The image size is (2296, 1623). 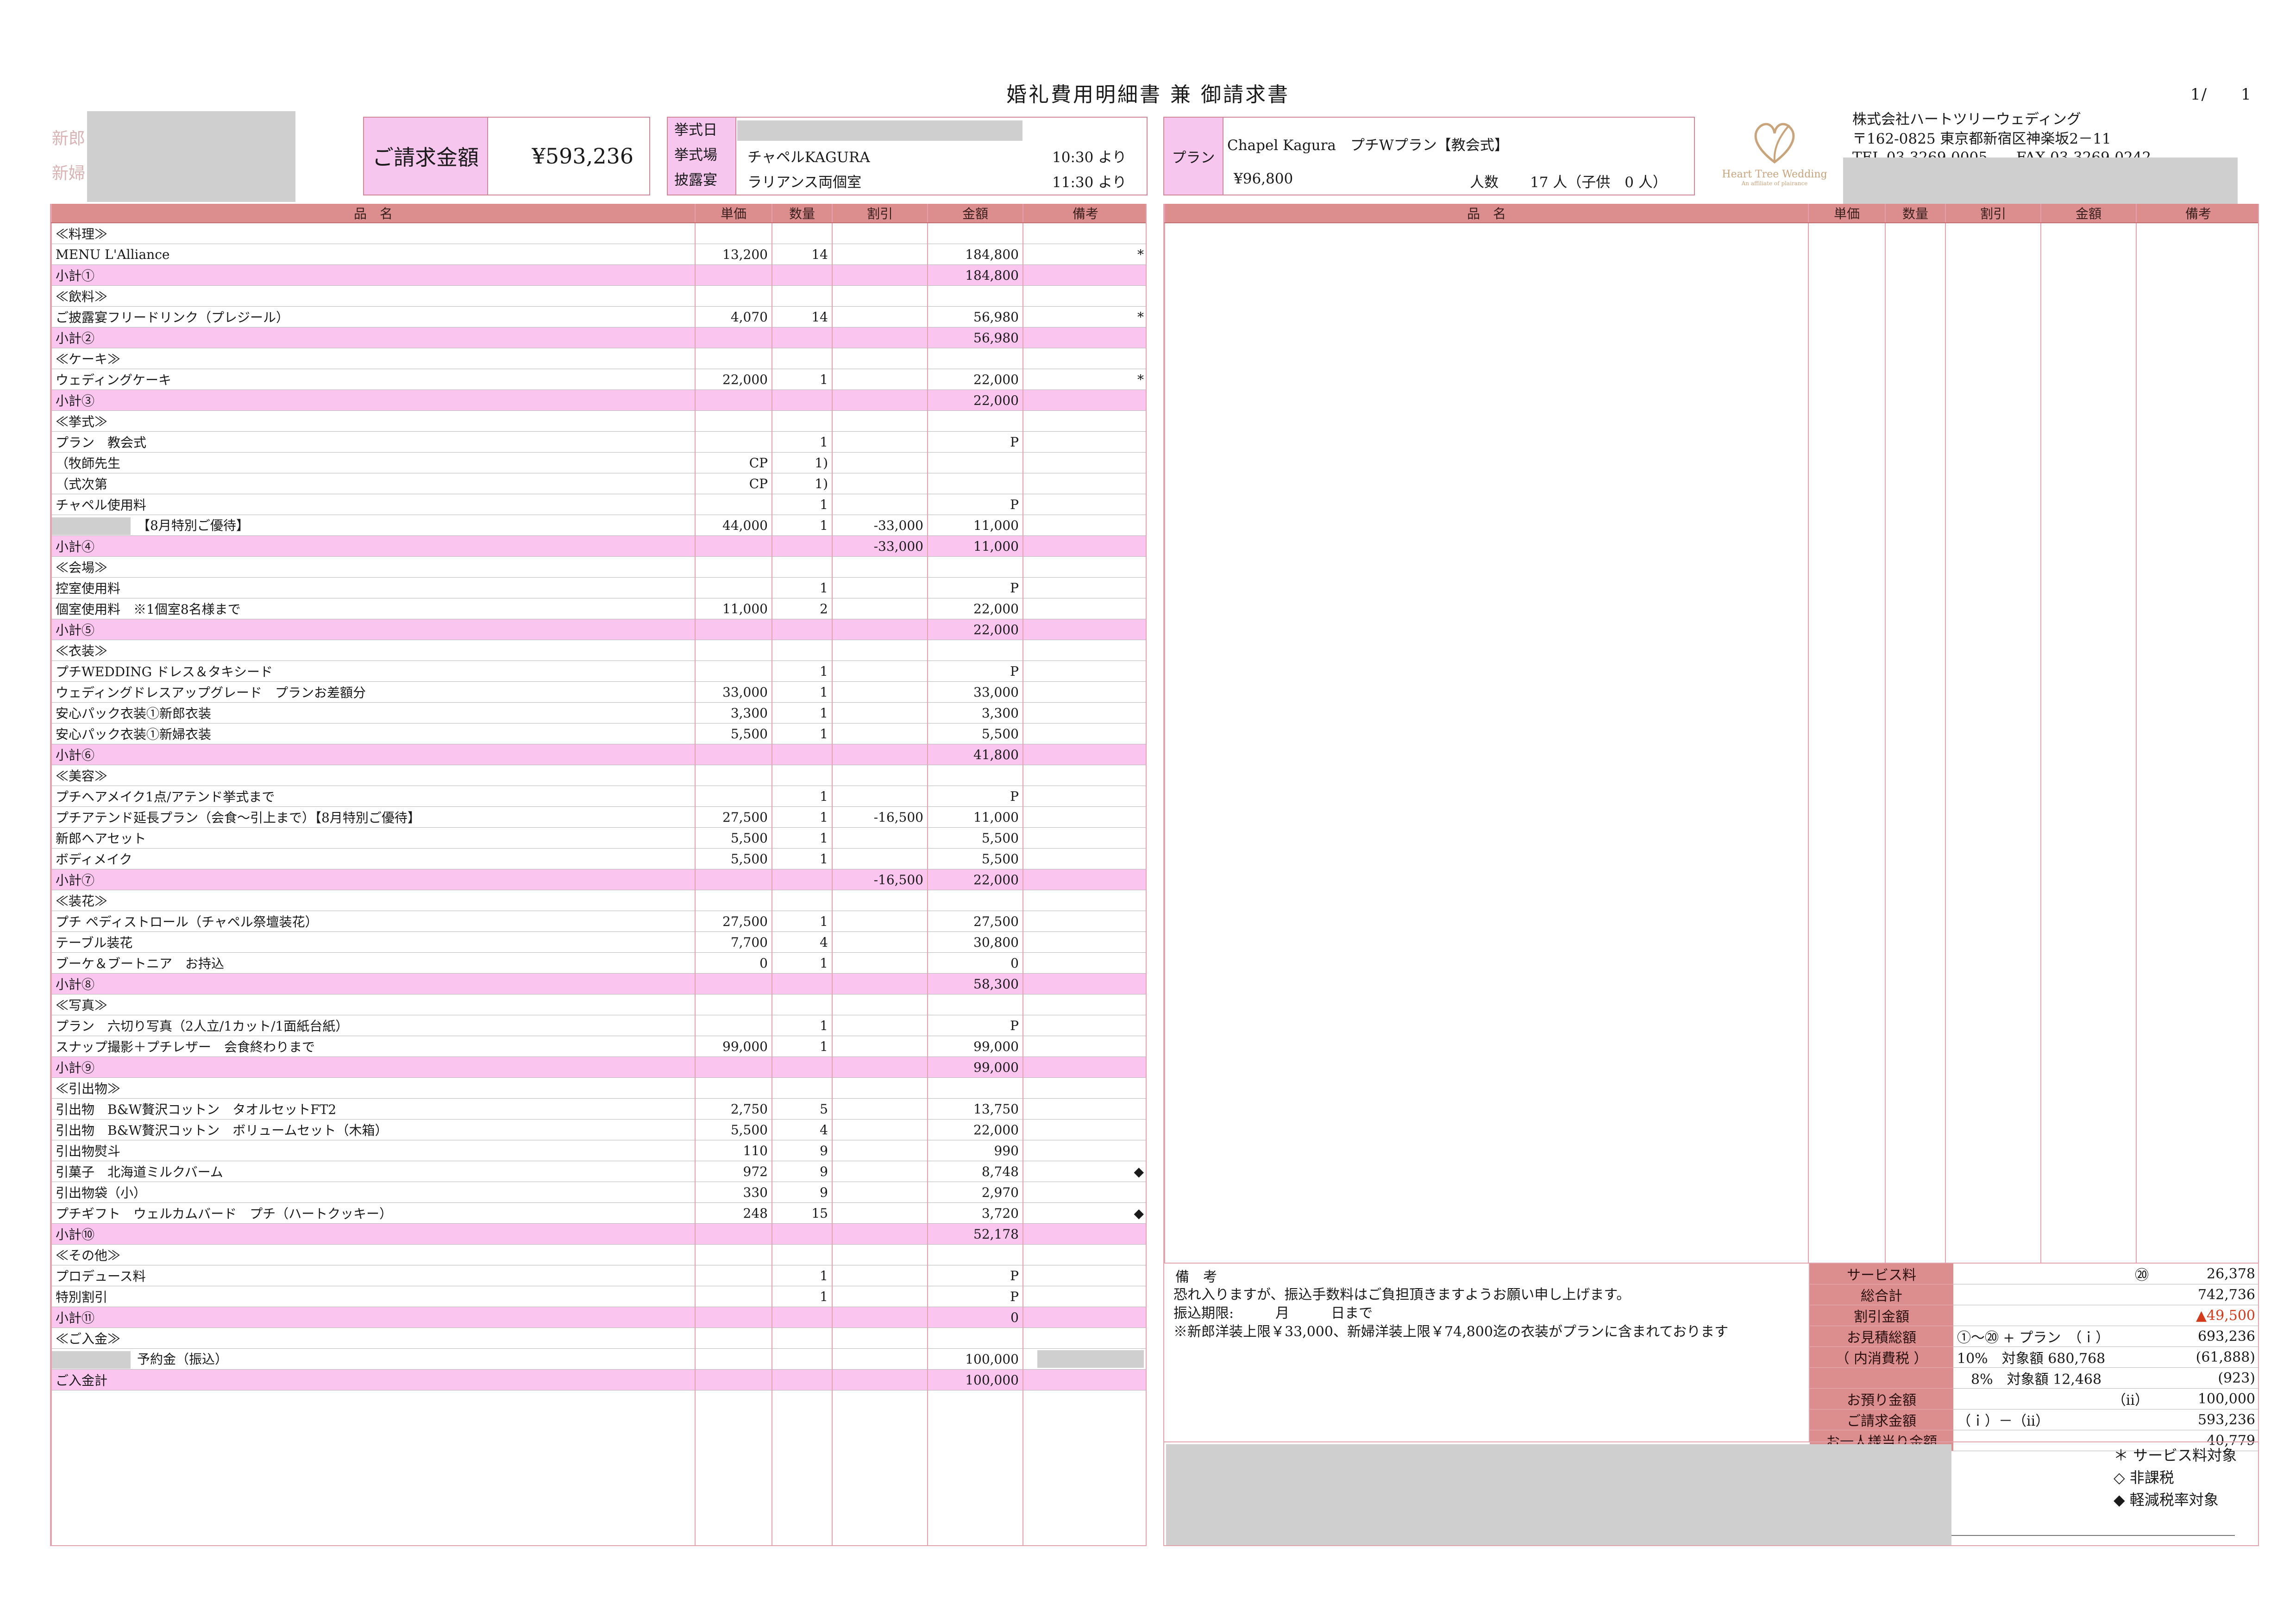 I want to click on note-cell: ◆, so click(x=1084, y=1171).